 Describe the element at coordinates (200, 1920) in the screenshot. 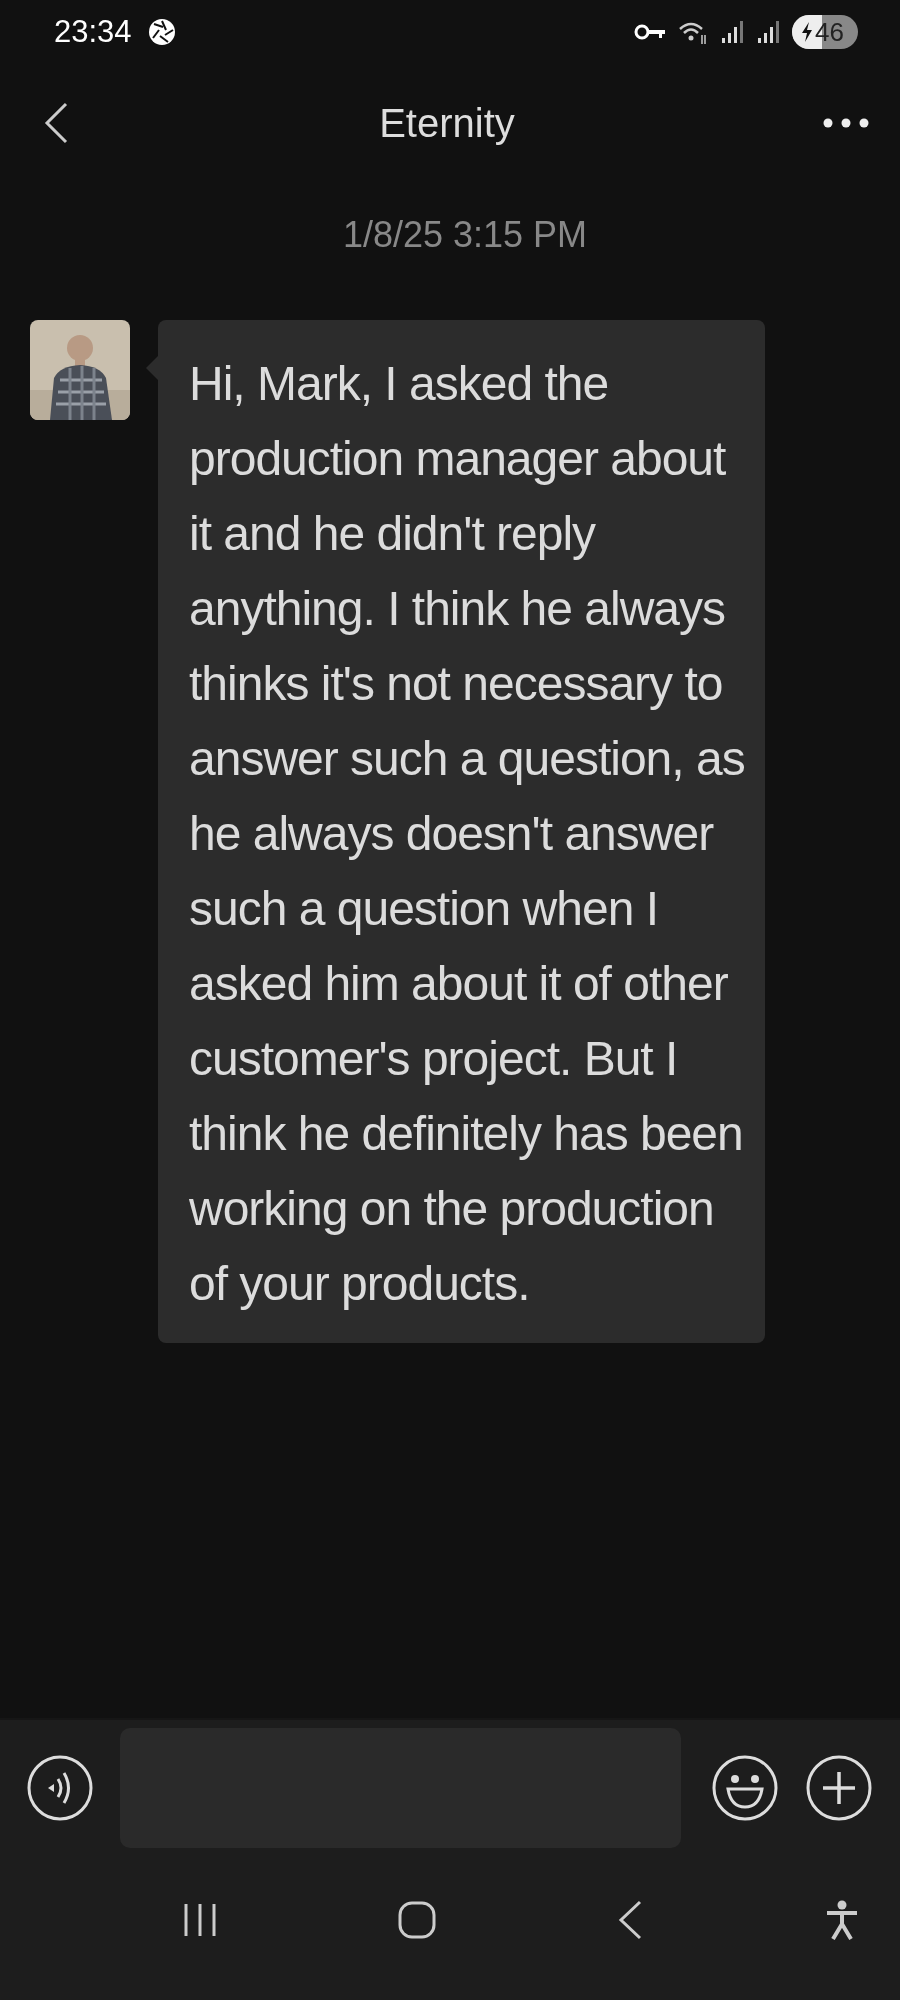

I see `recent-apps-icon` at that location.